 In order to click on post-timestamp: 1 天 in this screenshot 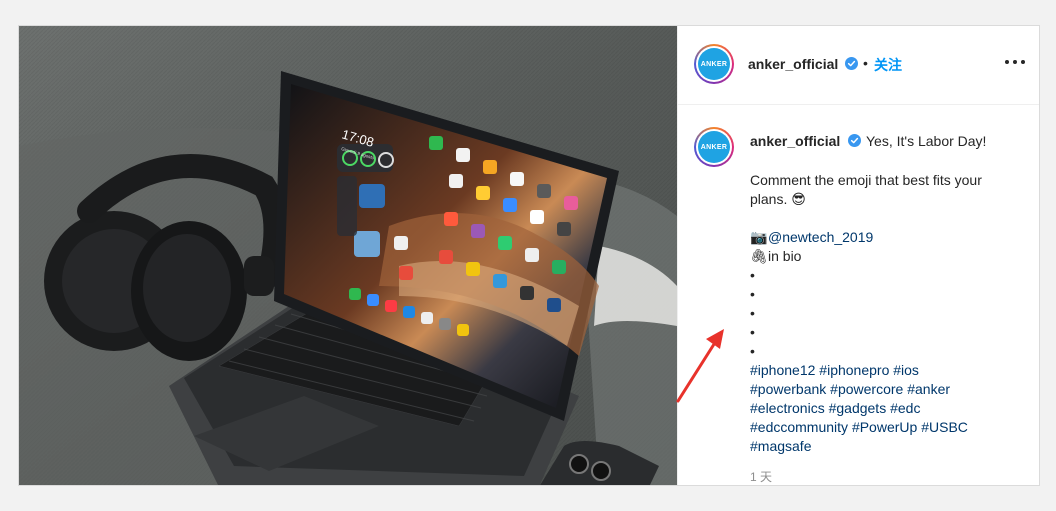, I will do `click(761, 476)`.